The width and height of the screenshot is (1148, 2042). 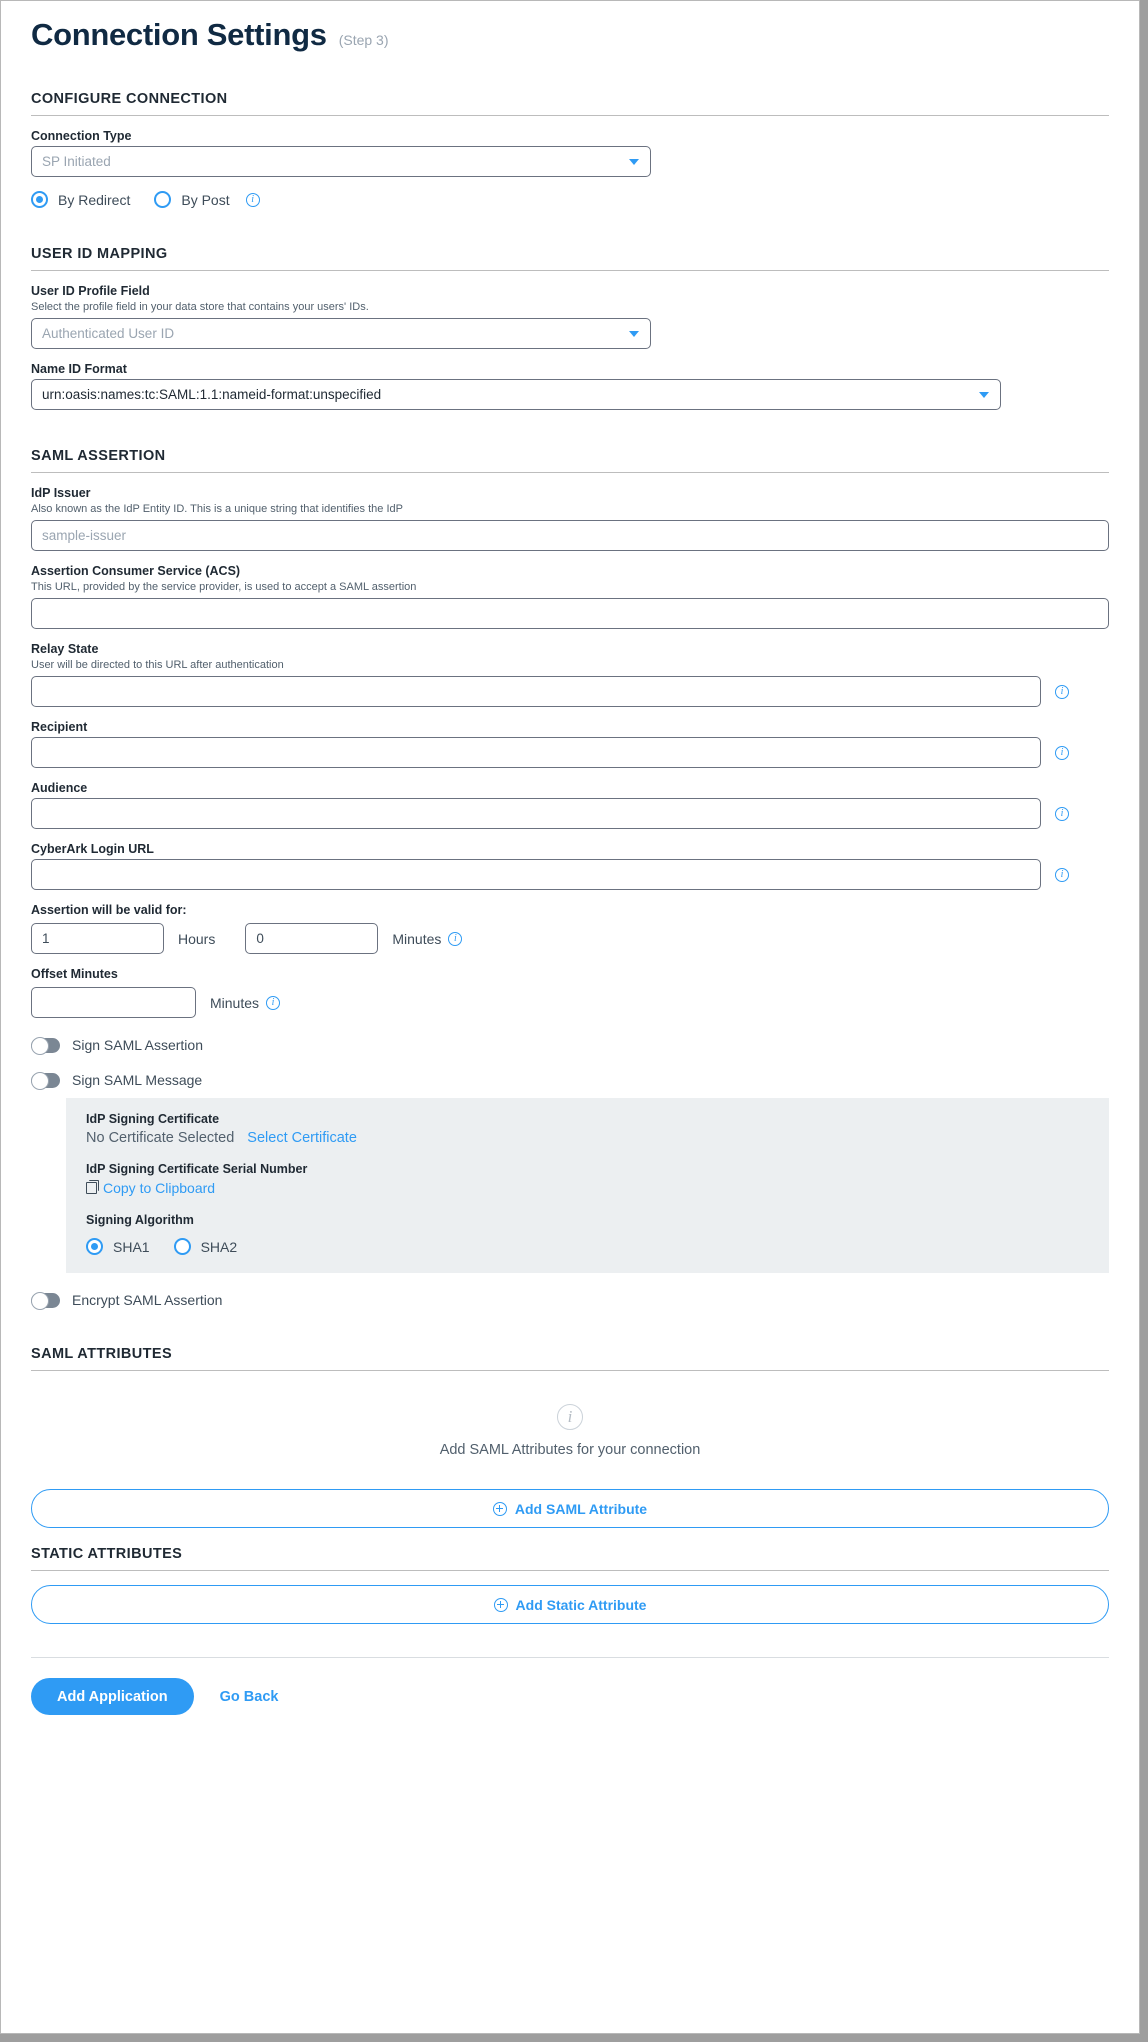 I want to click on recipient-label: Recipient, so click(x=59, y=727).